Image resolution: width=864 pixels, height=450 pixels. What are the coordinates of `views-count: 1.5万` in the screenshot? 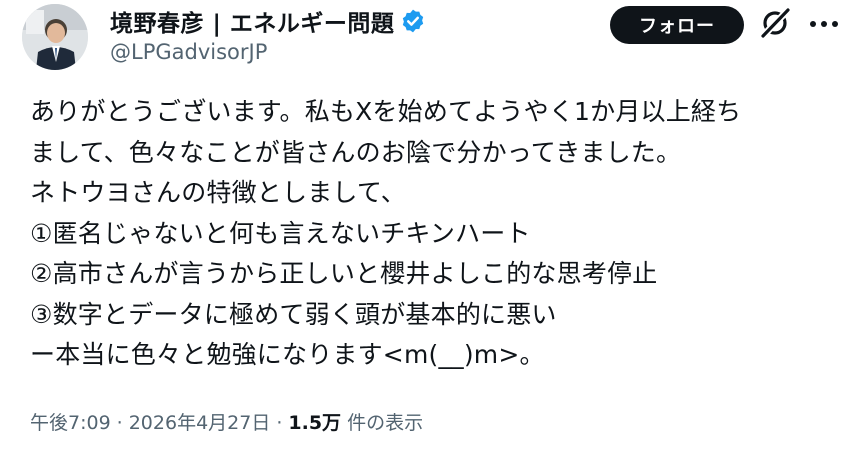 It's located at (315, 423).